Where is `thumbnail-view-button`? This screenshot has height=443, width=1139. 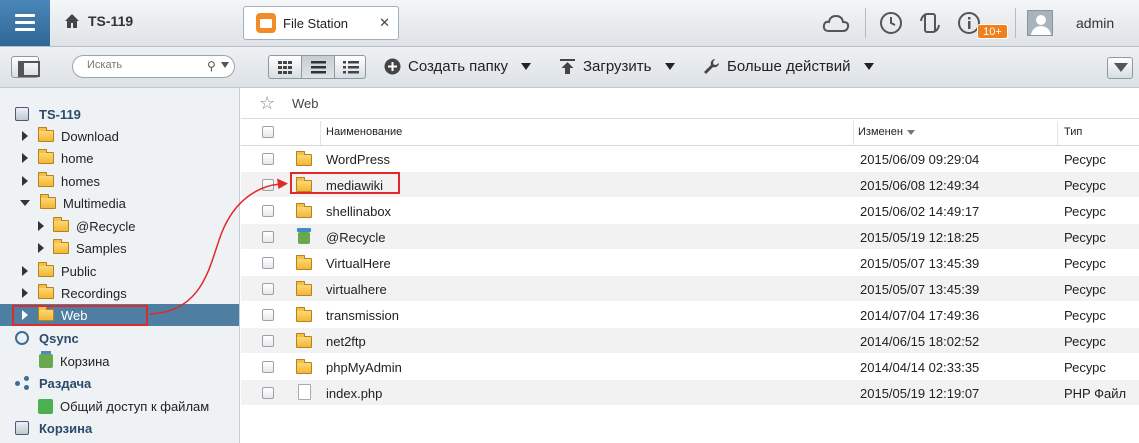
thumbnail-view-button is located at coordinates (285, 67).